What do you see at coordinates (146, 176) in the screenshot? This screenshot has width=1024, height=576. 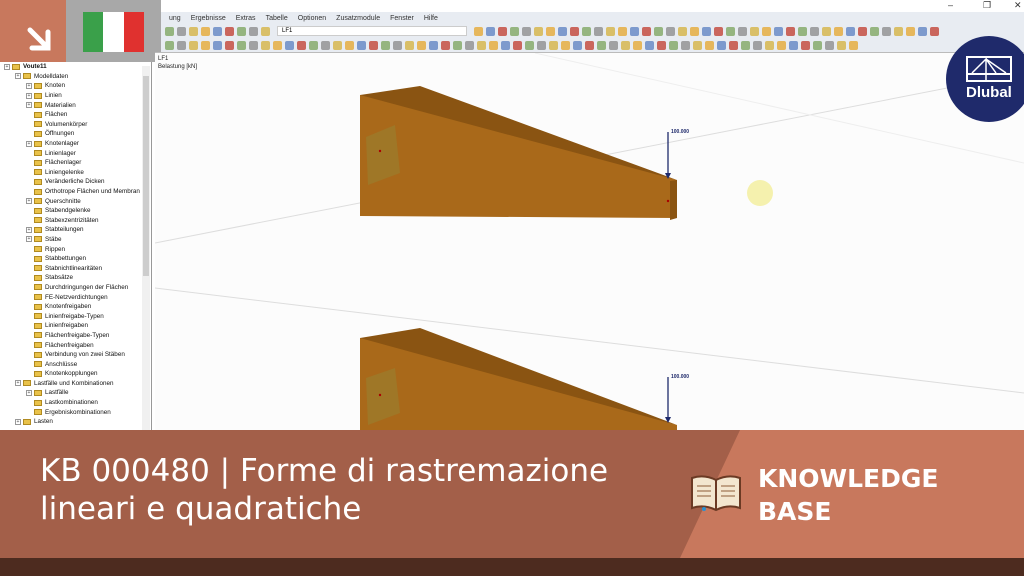 I see `scrollbar-thumb` at bounding box center [146, 176].